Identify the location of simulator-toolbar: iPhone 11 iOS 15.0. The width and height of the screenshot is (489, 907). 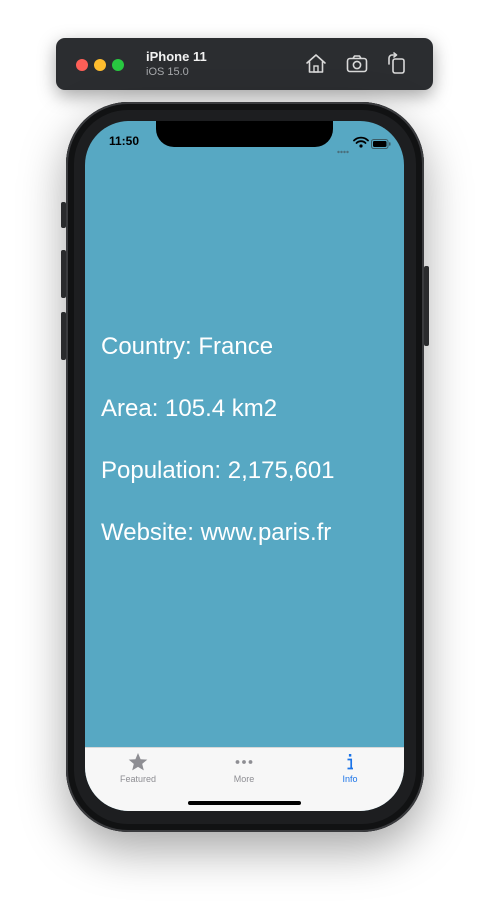
(244, 64).